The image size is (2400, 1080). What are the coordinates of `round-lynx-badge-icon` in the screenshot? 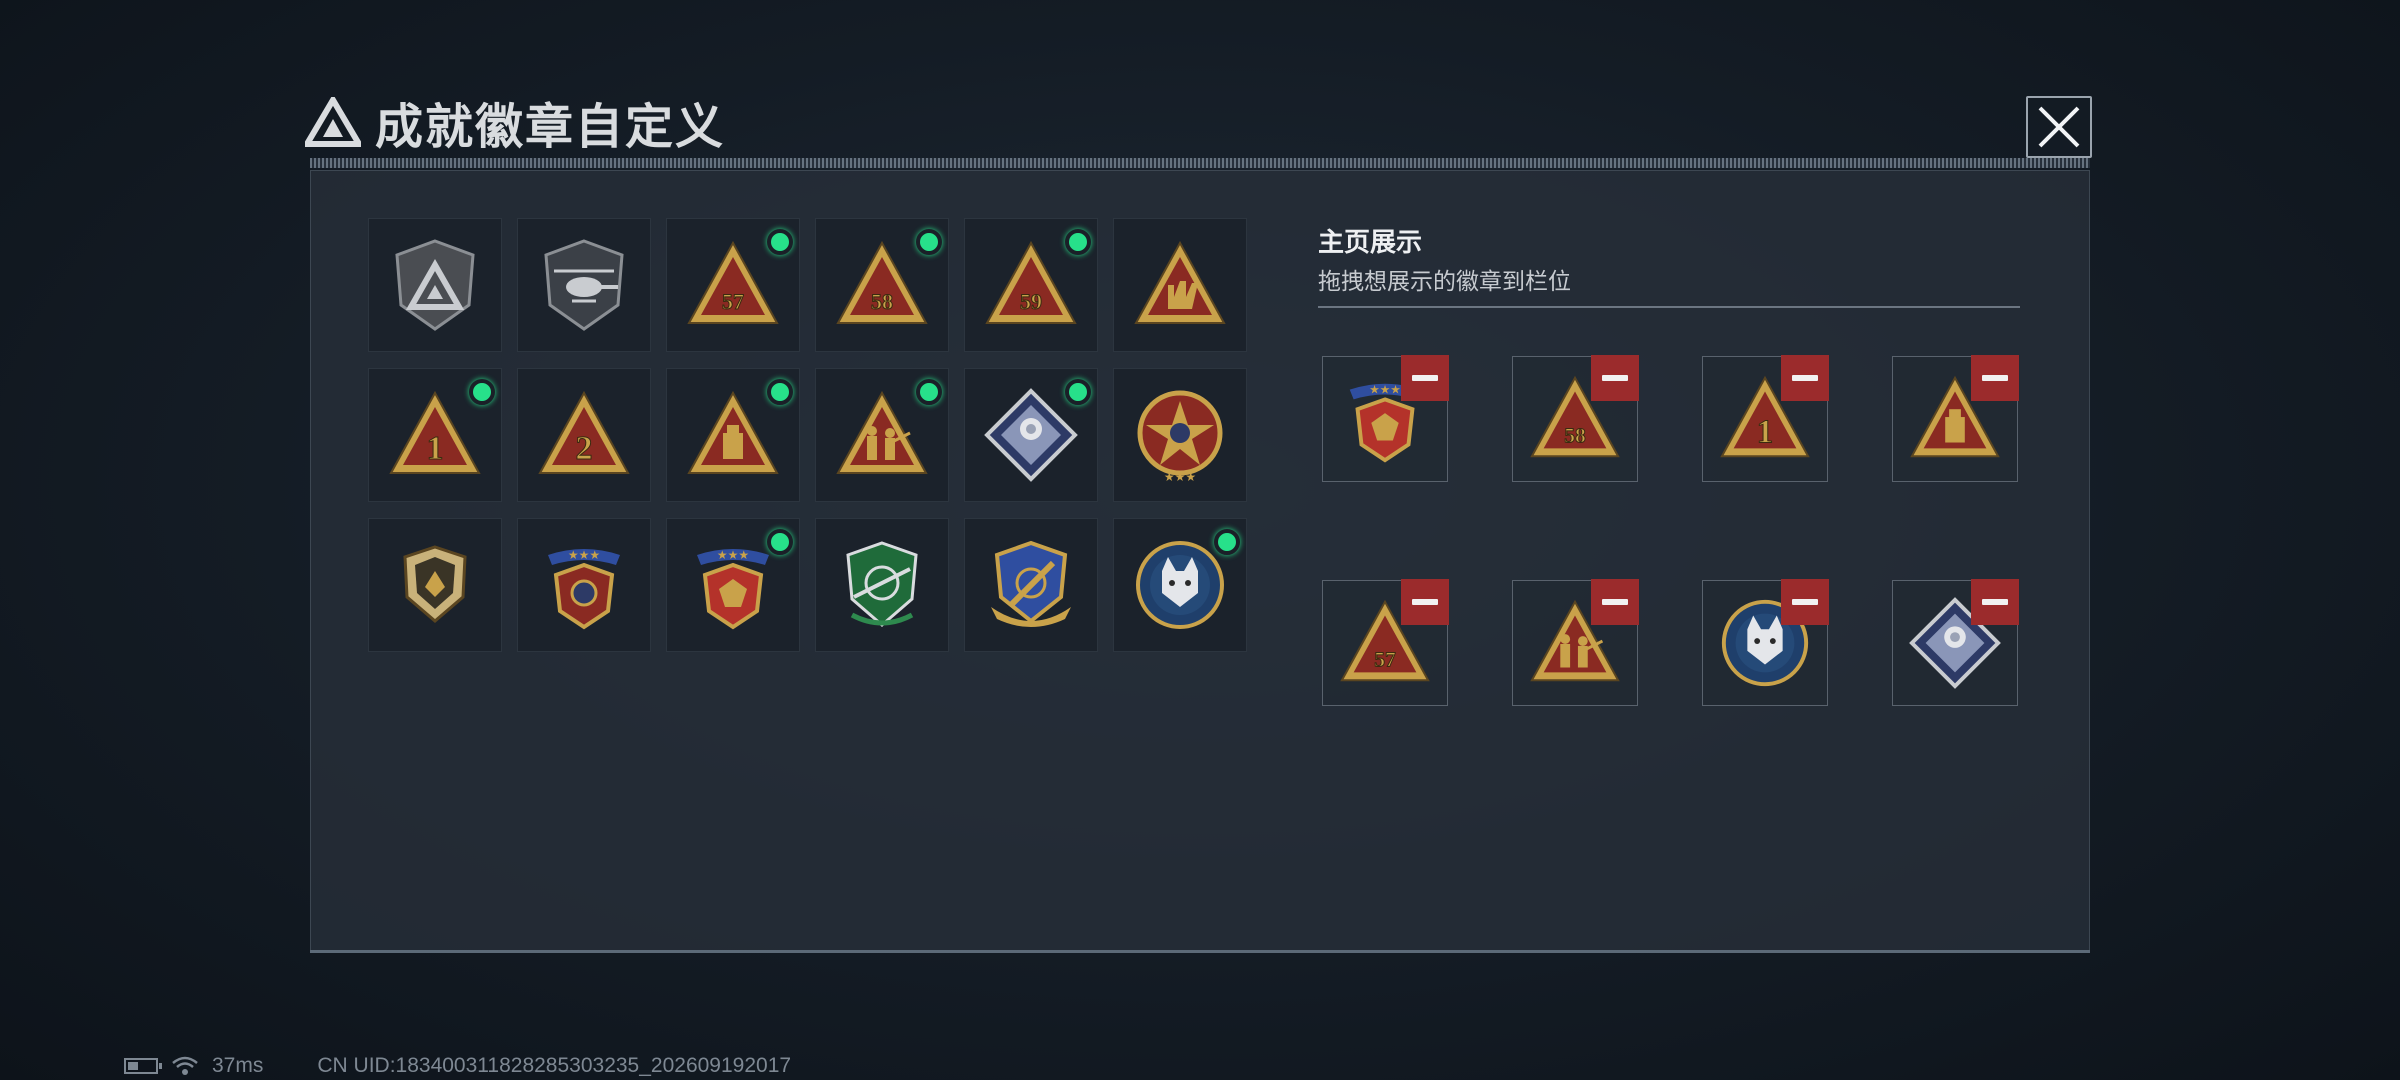 It's located at (1180, 585).